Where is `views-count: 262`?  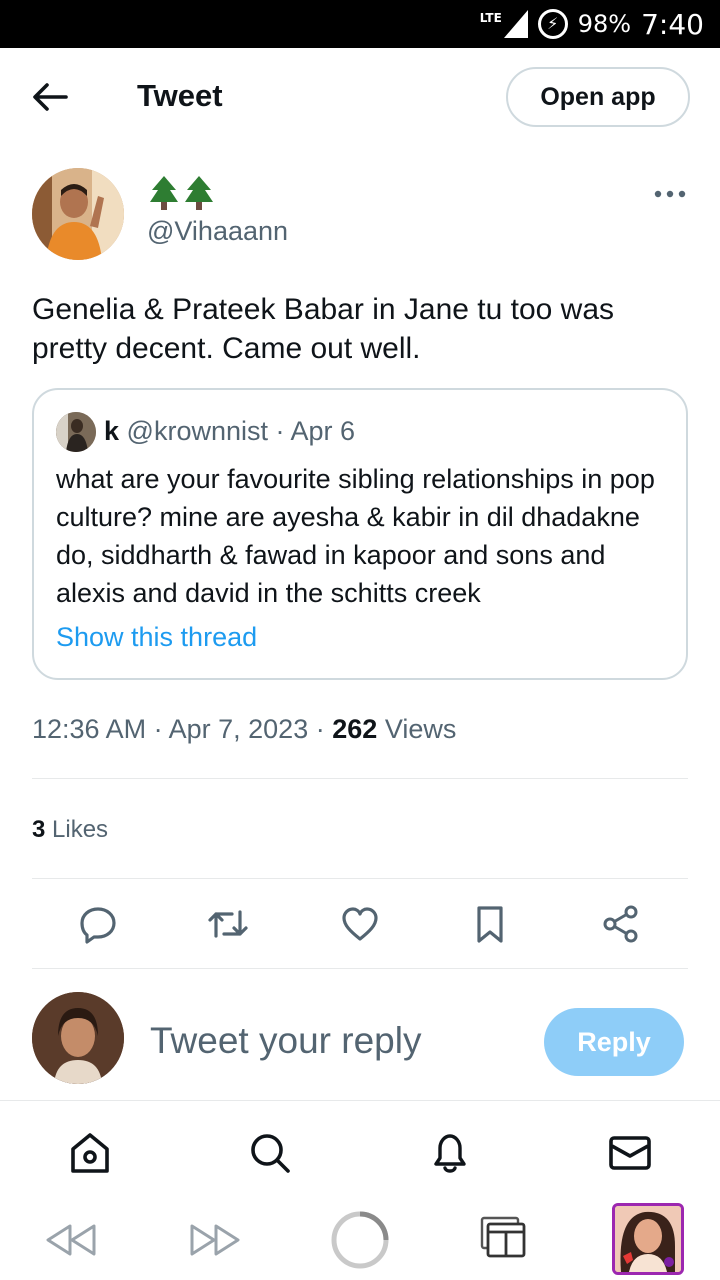
views-count: 262 is located at coordinates (355, 729).